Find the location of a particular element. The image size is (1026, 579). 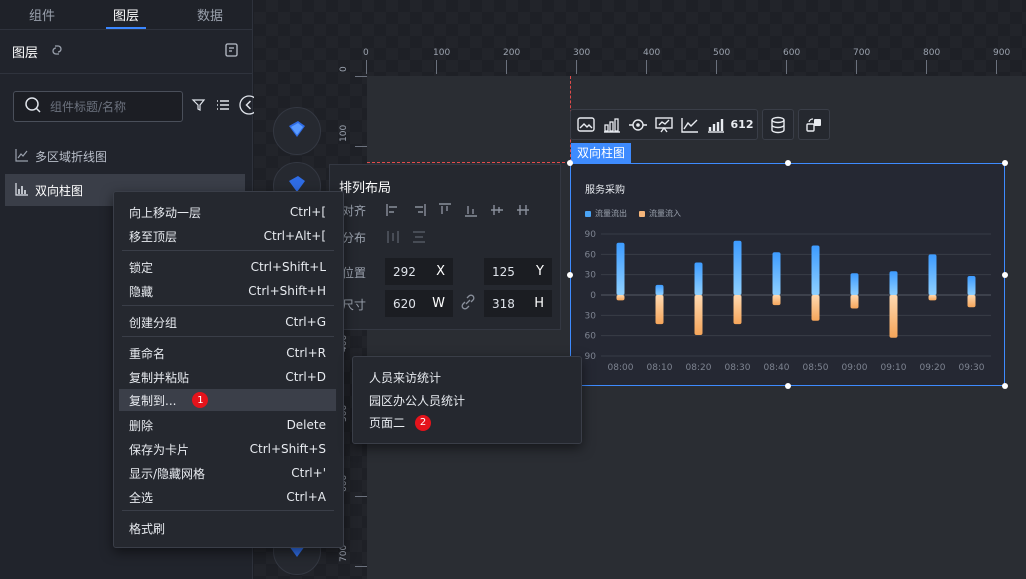

tab-components: 组件 is located at coordinates (42, 14).